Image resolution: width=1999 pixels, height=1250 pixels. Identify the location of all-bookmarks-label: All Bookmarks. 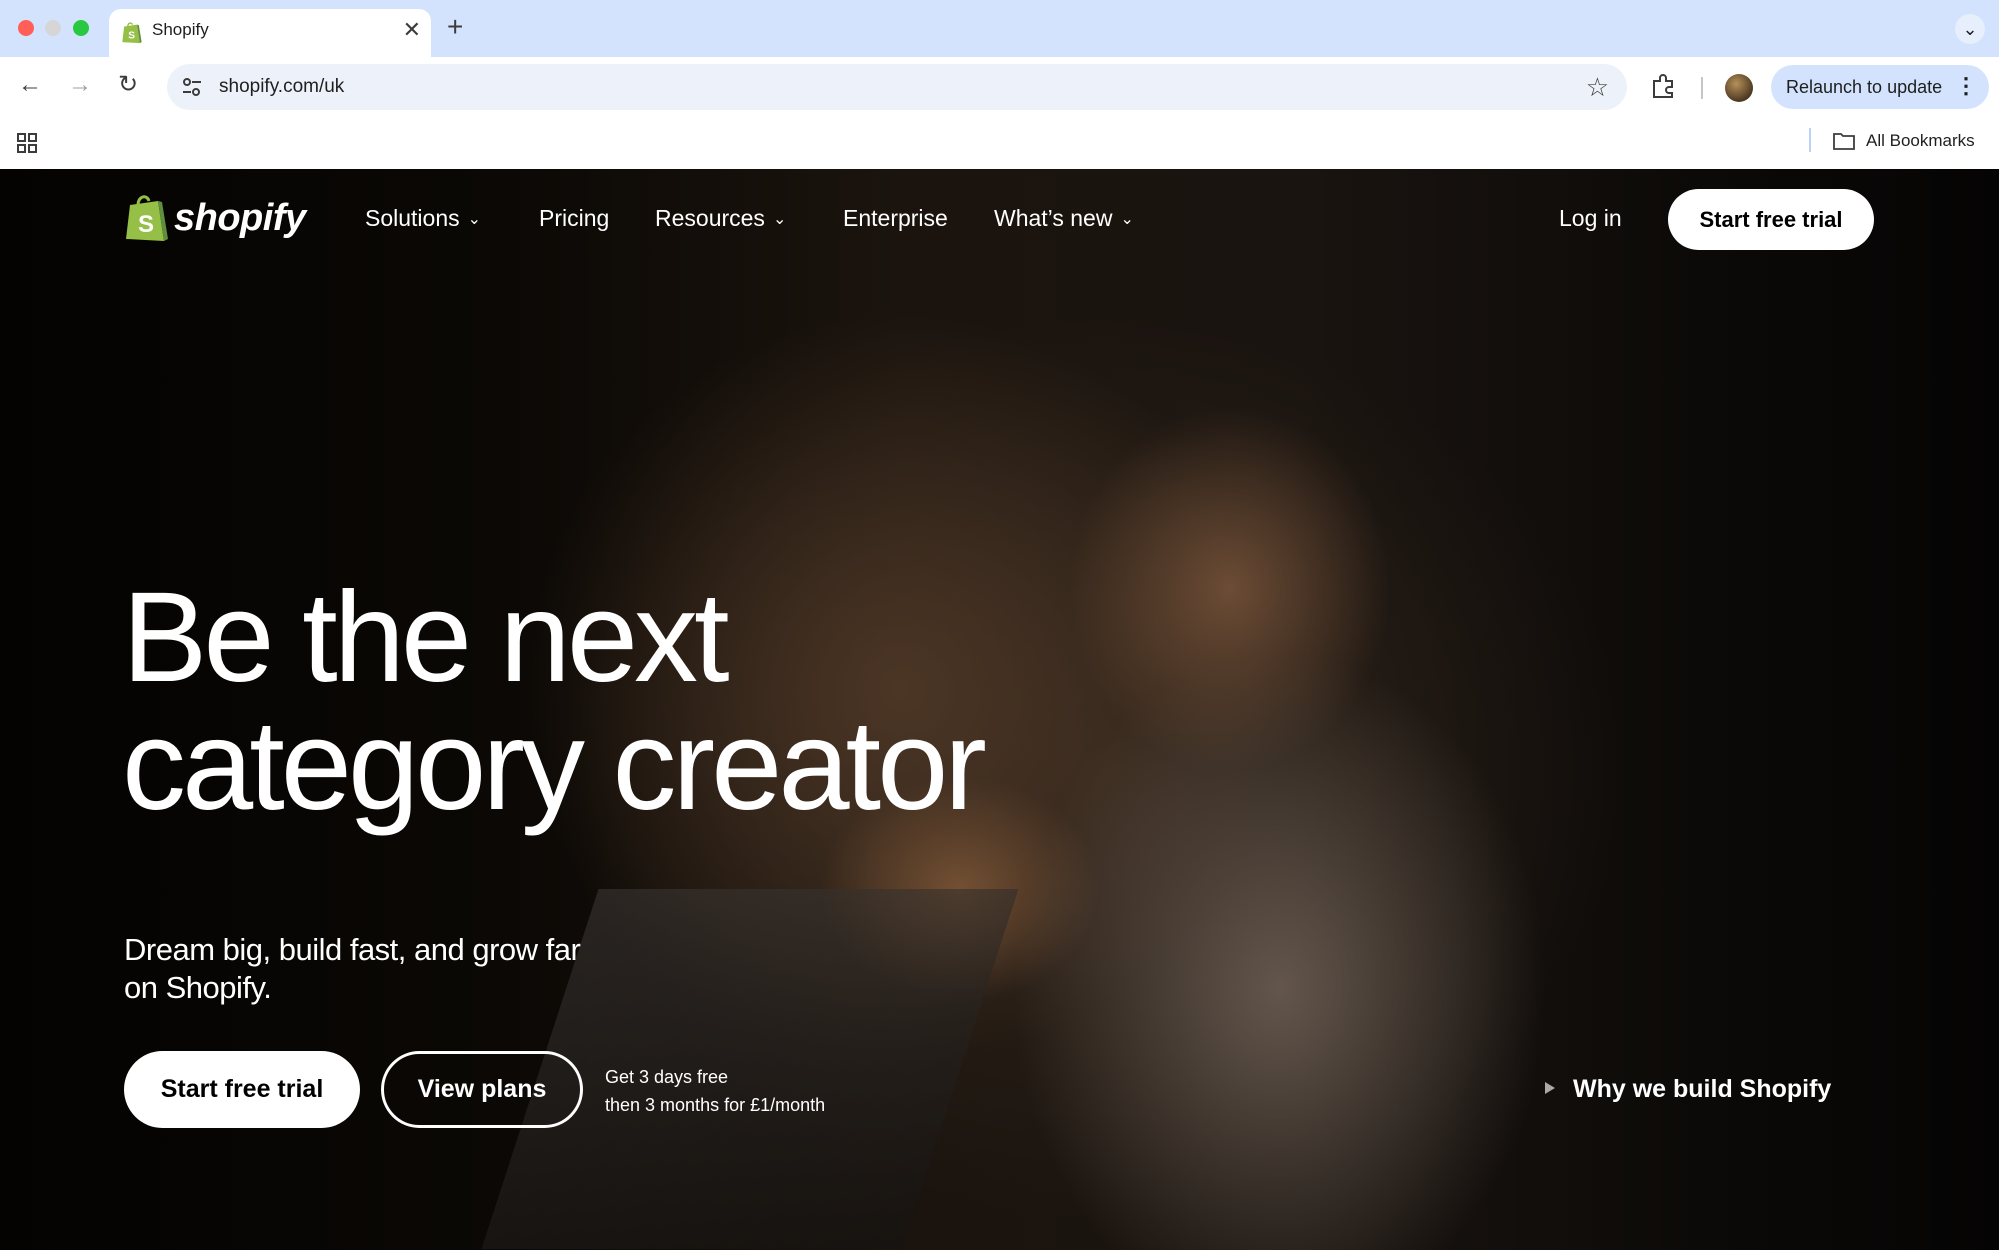
(1920, 141).